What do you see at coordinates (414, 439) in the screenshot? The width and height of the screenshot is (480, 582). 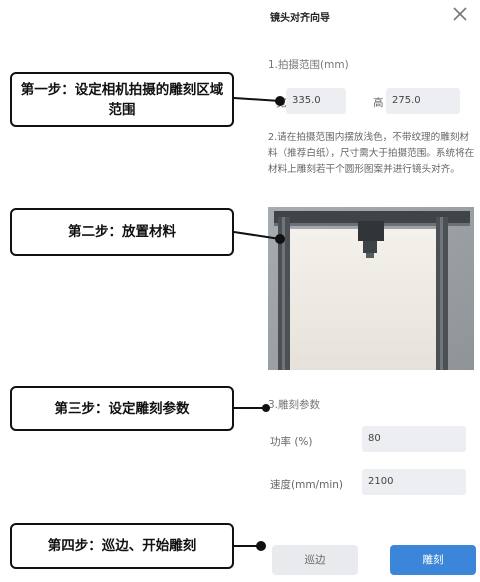 I see `power-input: 80` at bounding box center [414, 439].